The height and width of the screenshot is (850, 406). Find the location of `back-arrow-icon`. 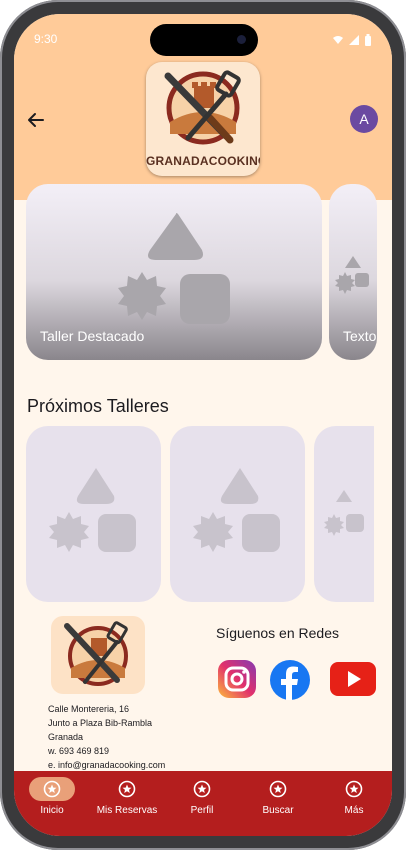

back-arrow-icon is located at coordinates (36, 120).